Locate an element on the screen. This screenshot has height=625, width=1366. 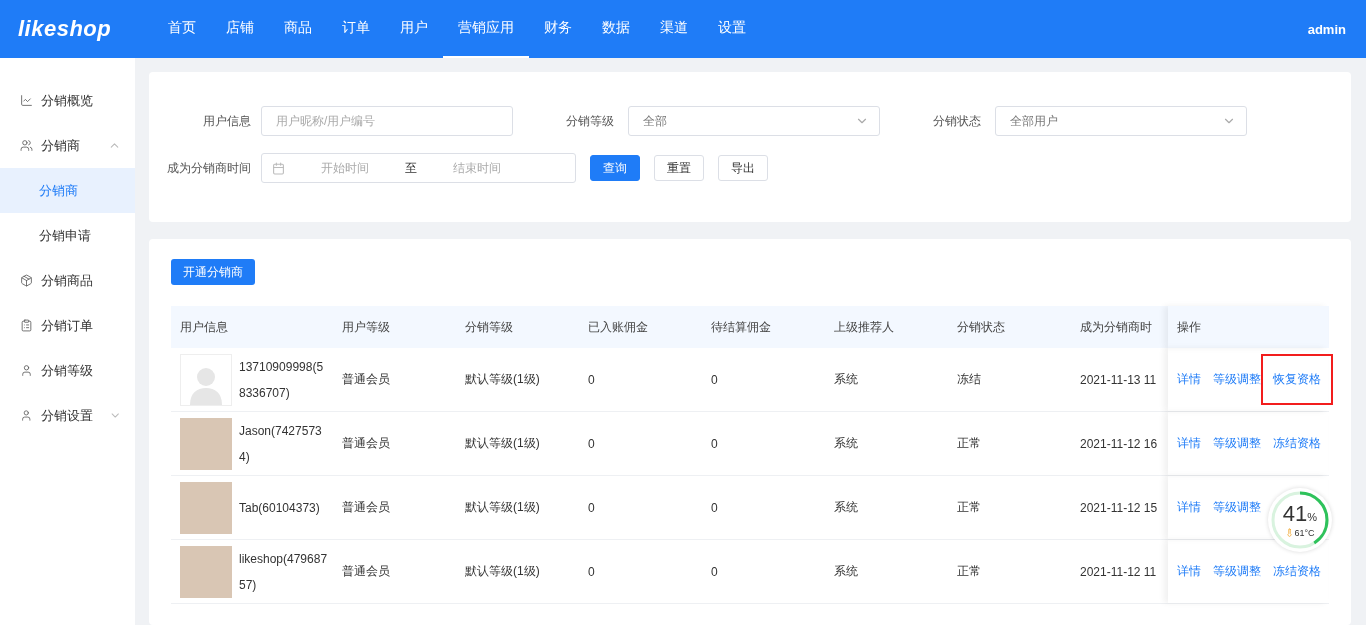
sidebar-subitem: 分销申请 is located at coordinates (67, 235).